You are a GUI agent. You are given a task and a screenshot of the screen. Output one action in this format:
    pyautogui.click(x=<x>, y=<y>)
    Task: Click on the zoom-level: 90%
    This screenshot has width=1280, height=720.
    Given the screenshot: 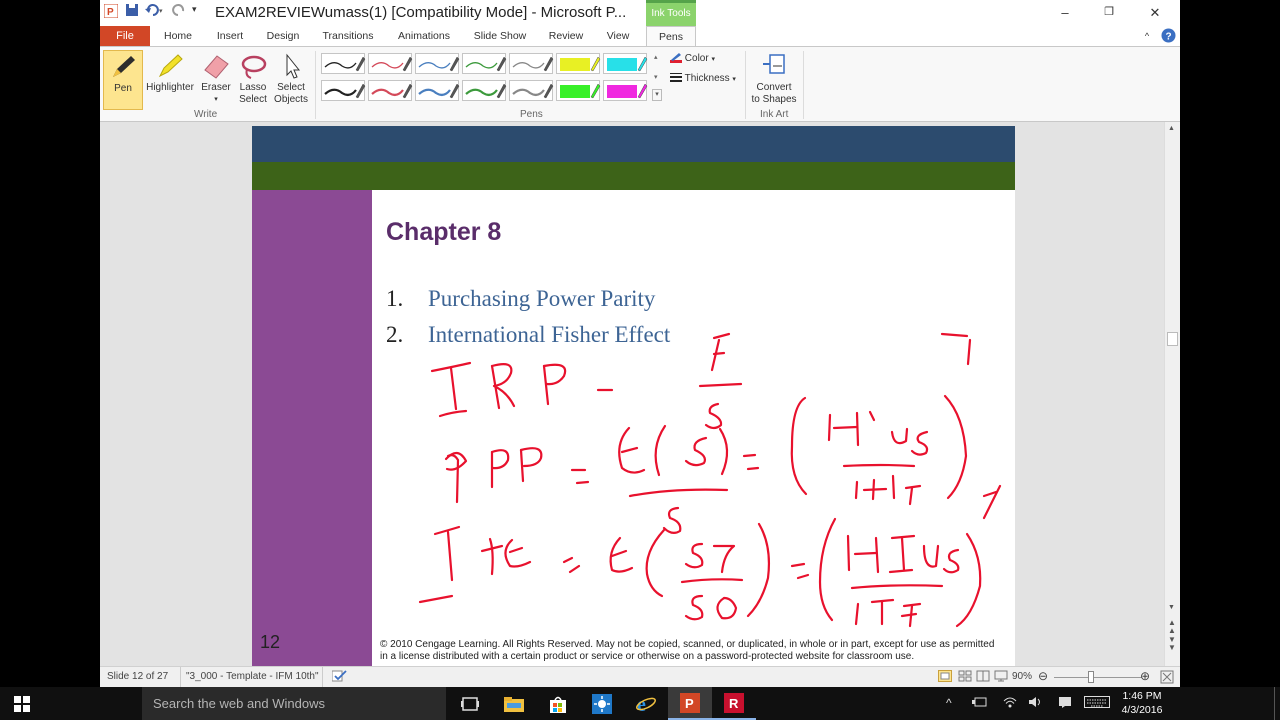 What is the action you would take?
    pyautogui.click(x=1022, y=676)
    